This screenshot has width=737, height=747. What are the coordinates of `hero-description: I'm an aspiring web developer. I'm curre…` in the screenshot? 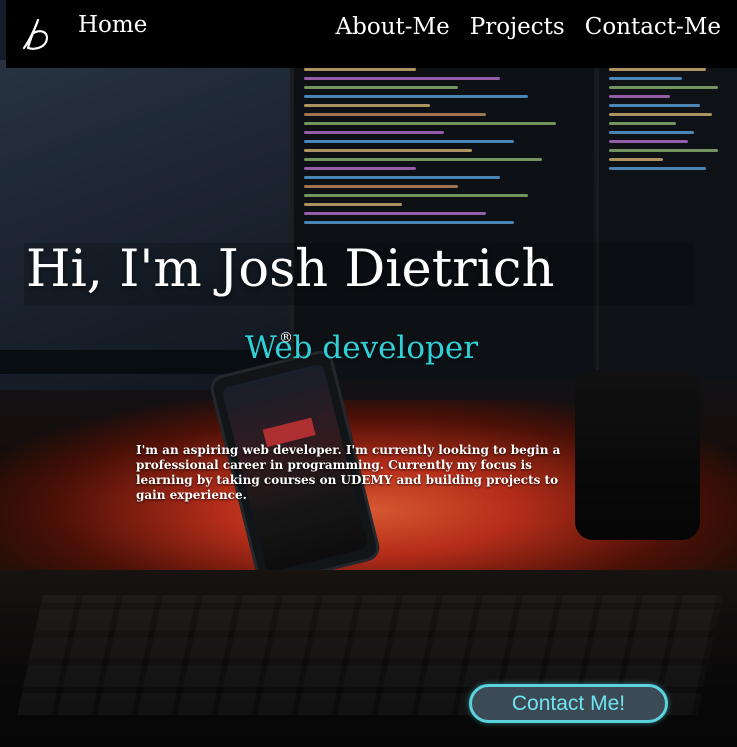 It's located at (348, 472).